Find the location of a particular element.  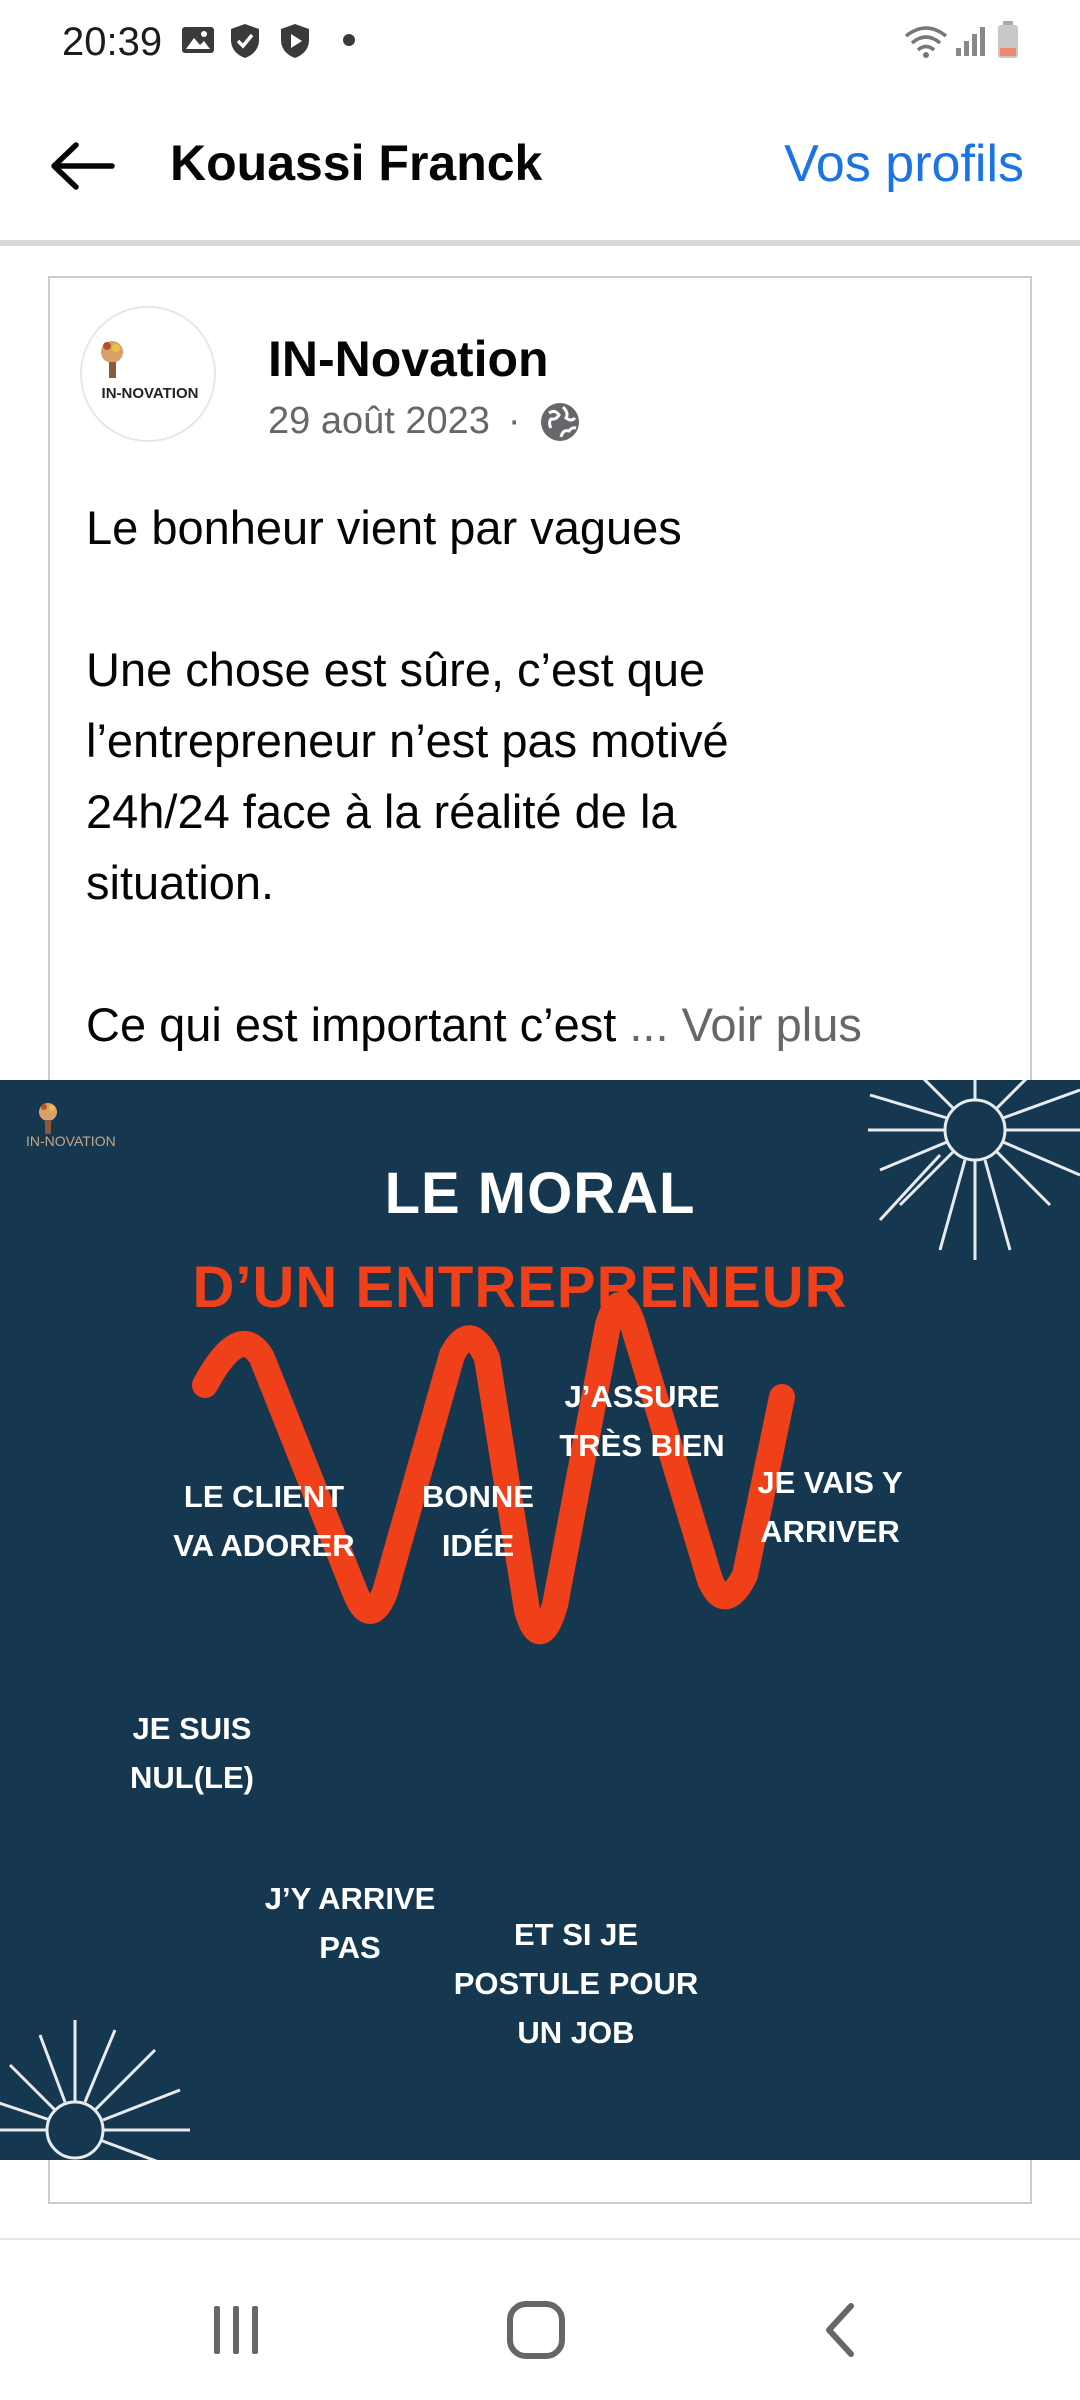

label-bonne-idee: BONNE IDÉE is located at coordinates (478, 1521).